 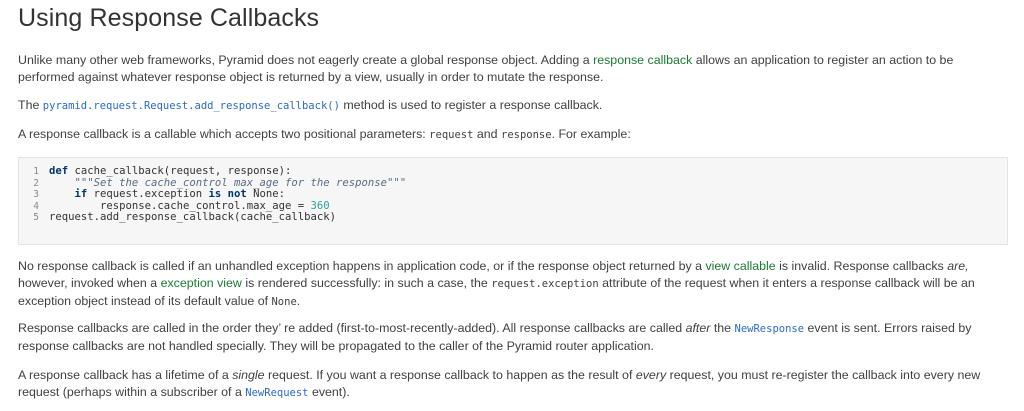 What do you see at coordinates (36, 194) in the screenshot?
I see `line-number: 3` at bounding box center [36, 194].